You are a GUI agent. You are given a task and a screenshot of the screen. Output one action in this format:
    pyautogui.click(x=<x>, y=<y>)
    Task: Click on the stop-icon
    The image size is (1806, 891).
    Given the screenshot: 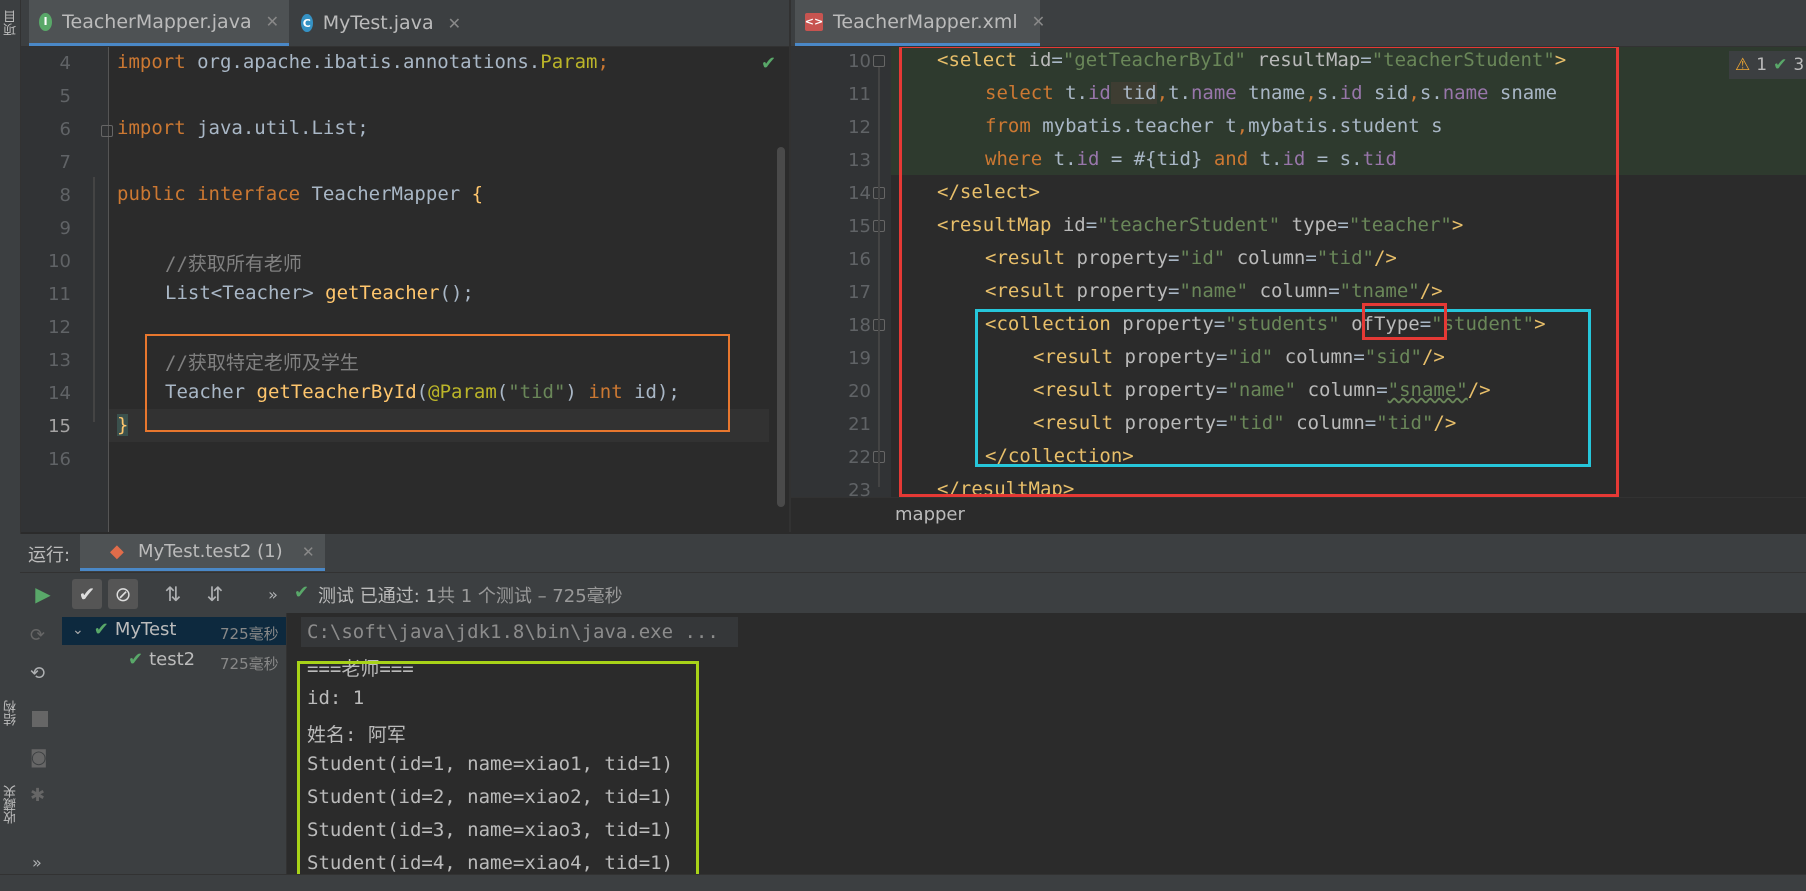 What is the action you would take?
    pyautogui.click(x=40, y=719)
    